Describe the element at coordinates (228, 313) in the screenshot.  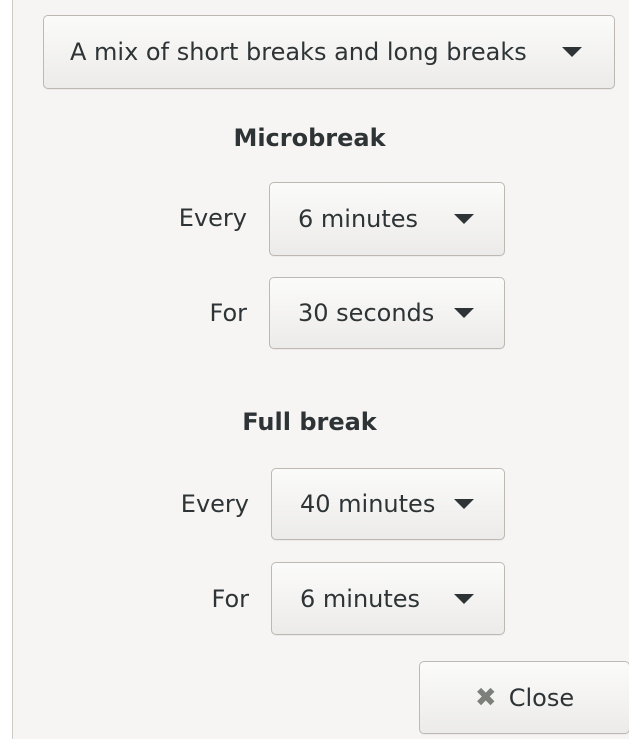
I see `microbreak-for-label: For` at that location.